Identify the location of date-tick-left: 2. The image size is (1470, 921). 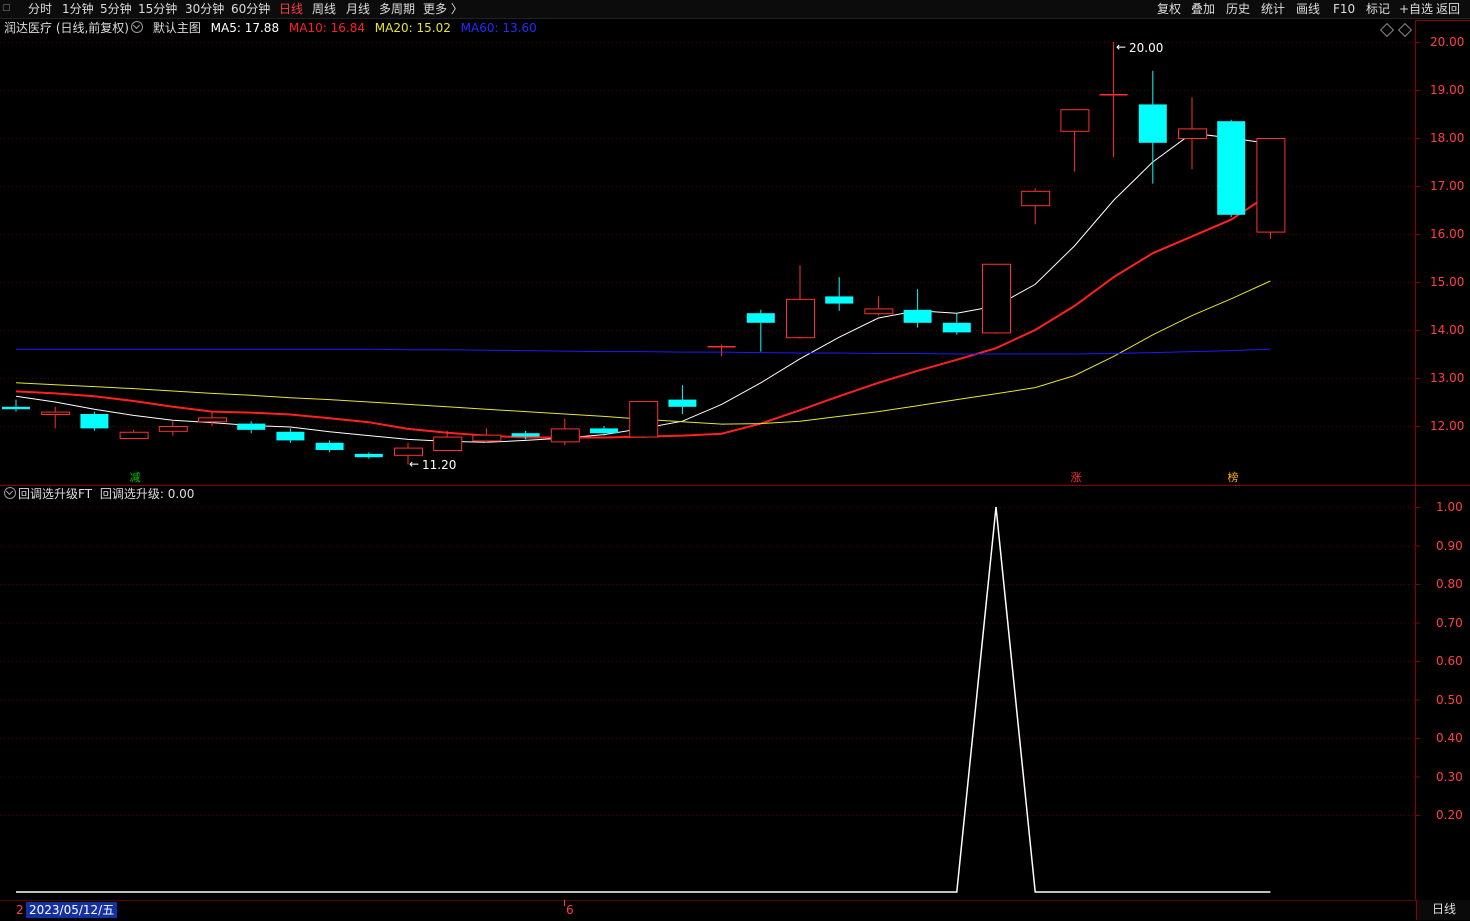
(20, 910).